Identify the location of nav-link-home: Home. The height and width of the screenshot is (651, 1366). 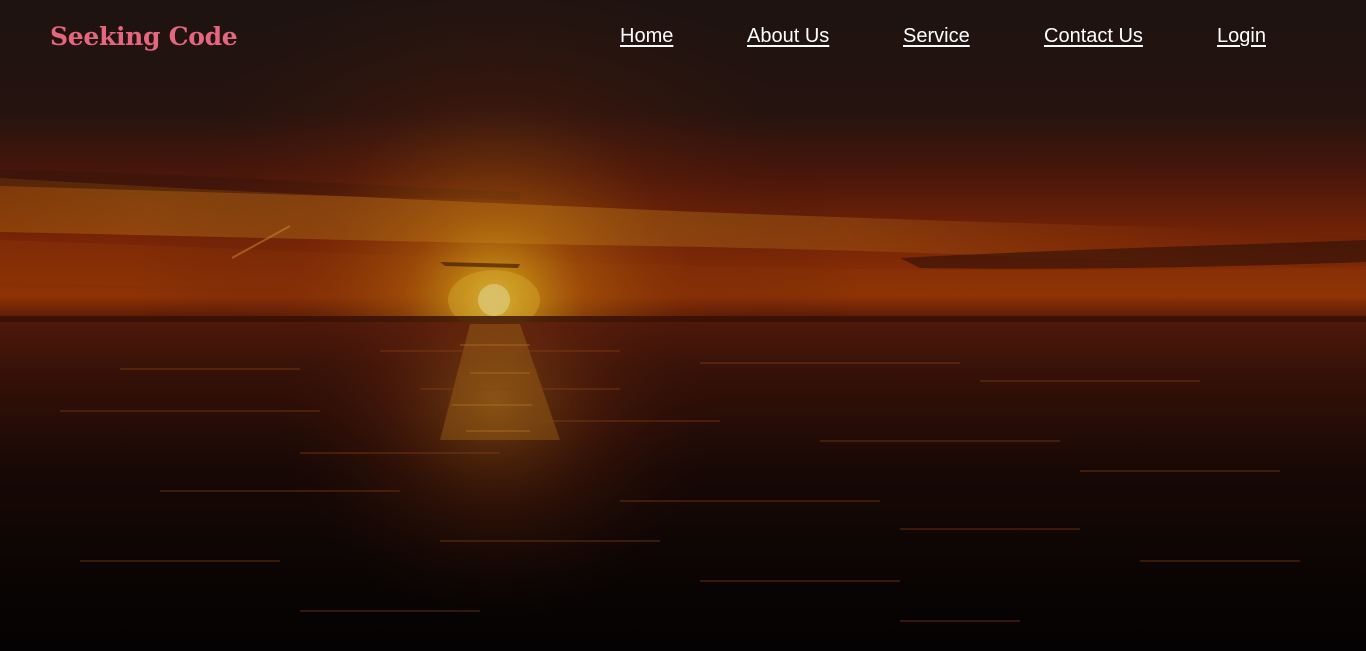
(646, 36).